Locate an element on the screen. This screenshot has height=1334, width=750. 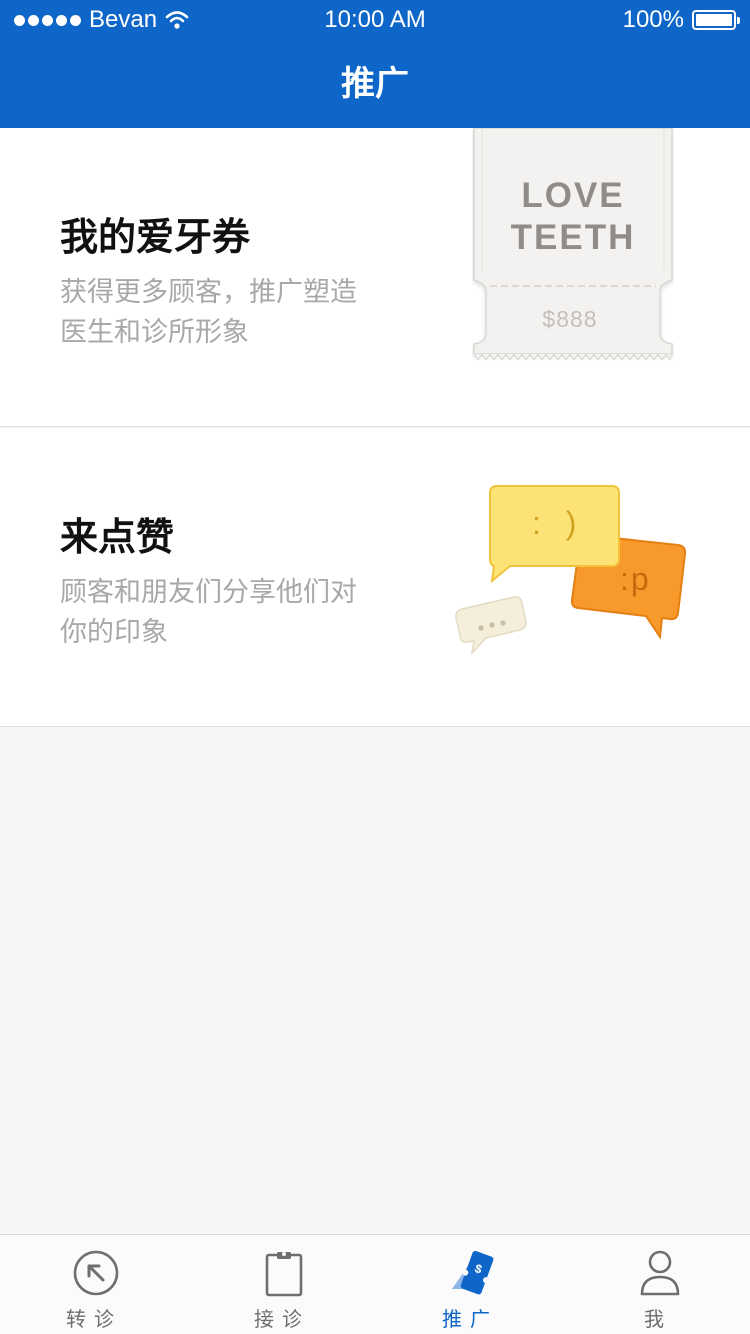
tab-referral: 转诊 is located at coordinates (94, 1284).